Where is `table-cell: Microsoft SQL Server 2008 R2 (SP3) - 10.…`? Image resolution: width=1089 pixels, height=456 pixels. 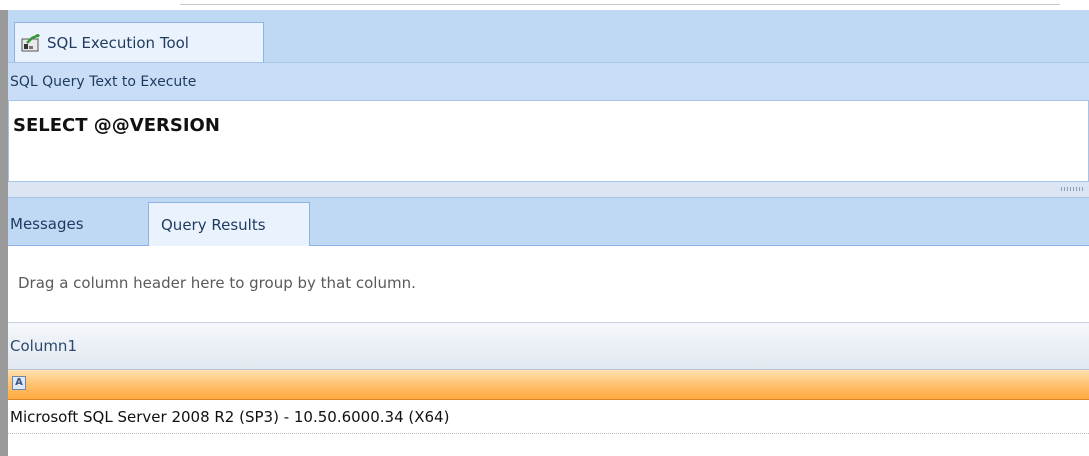
table-cell: Microsoft SQL Server 2008 R2 (SP3) - 10.… is located at coordinates (230, 417).